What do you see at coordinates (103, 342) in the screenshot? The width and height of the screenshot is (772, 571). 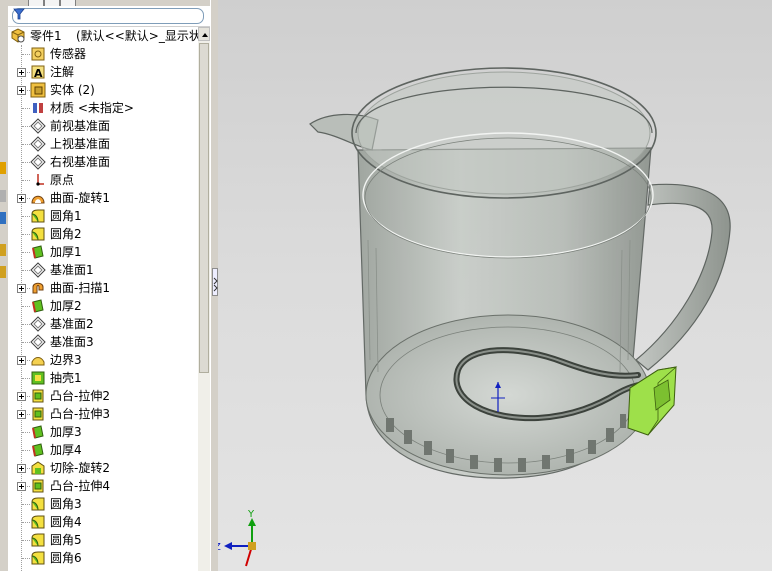 I see `tree-item: 基准面3` at bounding box center [103, 342].